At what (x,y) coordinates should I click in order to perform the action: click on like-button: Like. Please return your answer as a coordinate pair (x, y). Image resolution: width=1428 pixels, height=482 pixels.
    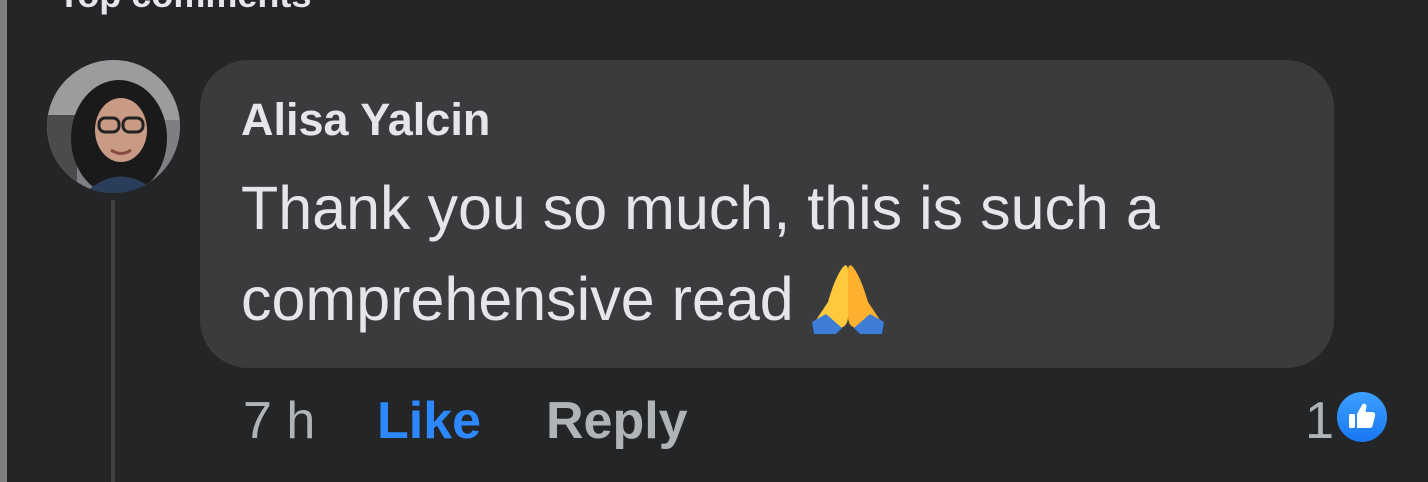
    Looking at the image, I should click on (429, 421).